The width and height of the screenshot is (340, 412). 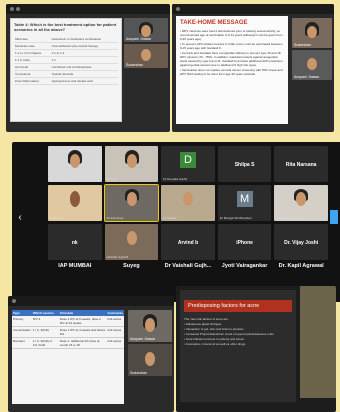 I want to click on participant-tile: Rita Narsana, so click(x=301, y=164).